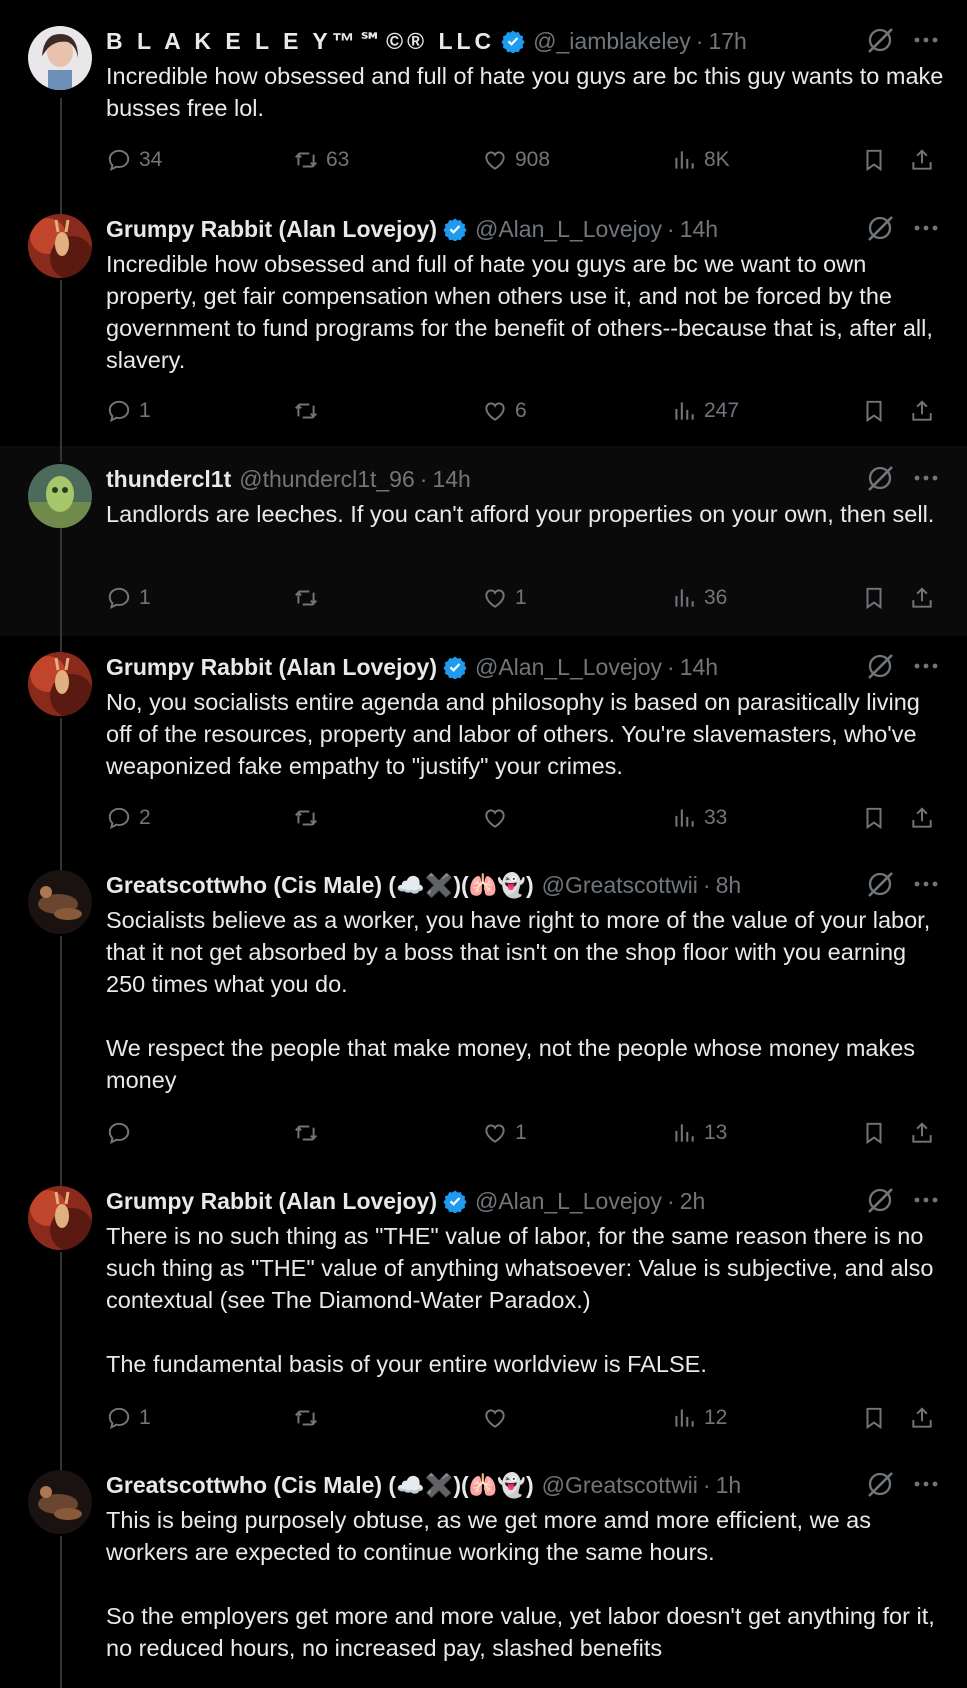 The height and width of the screenshot is (1688, 967). I want to click on reply-icon, so click(119, 411).